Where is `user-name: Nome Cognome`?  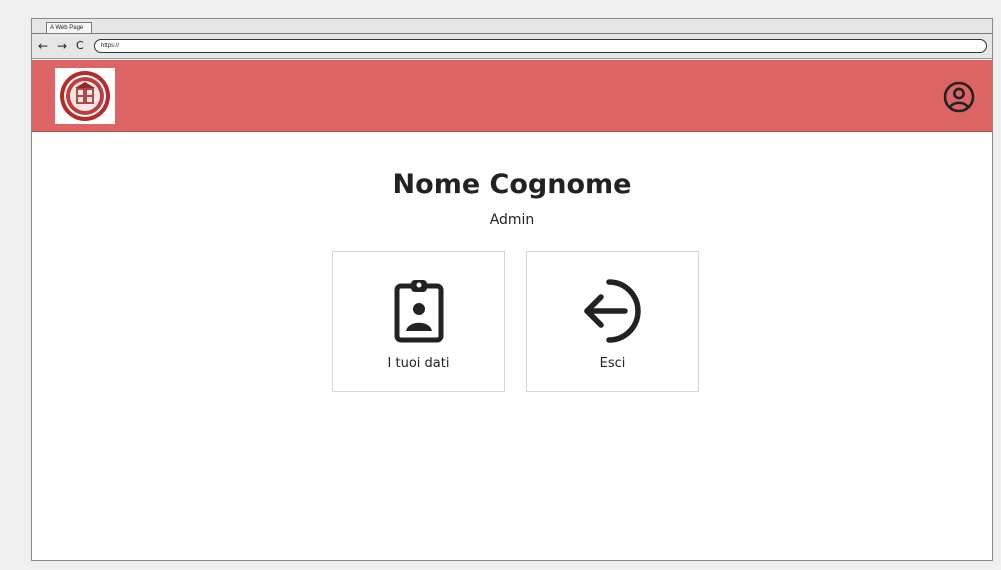
user-name: Nome Cognome is located at coordinates (512, 184).